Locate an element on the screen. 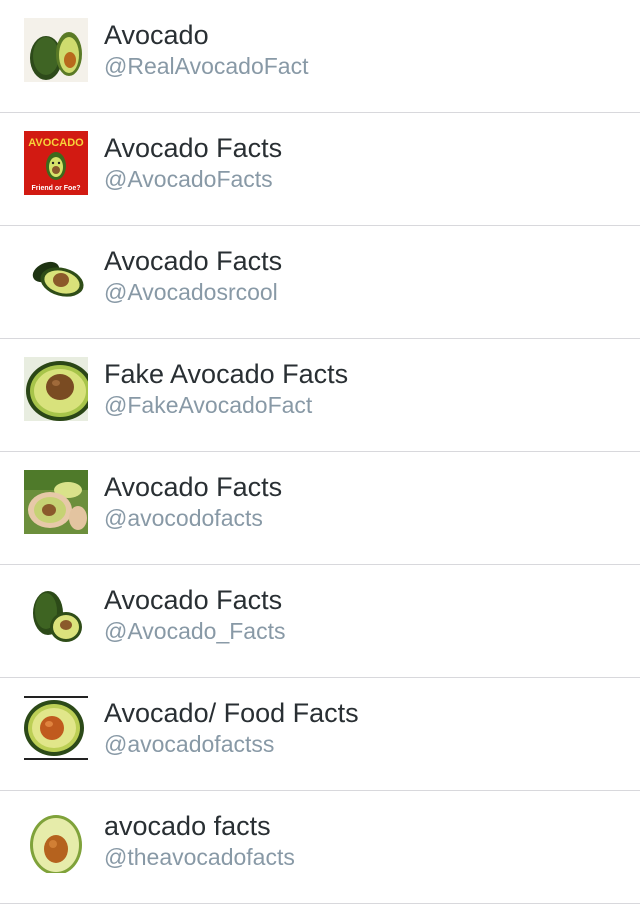 This screenshot has height=904, width=640. account-handle: @theavocadofacts is located at coordinates (199, 857).